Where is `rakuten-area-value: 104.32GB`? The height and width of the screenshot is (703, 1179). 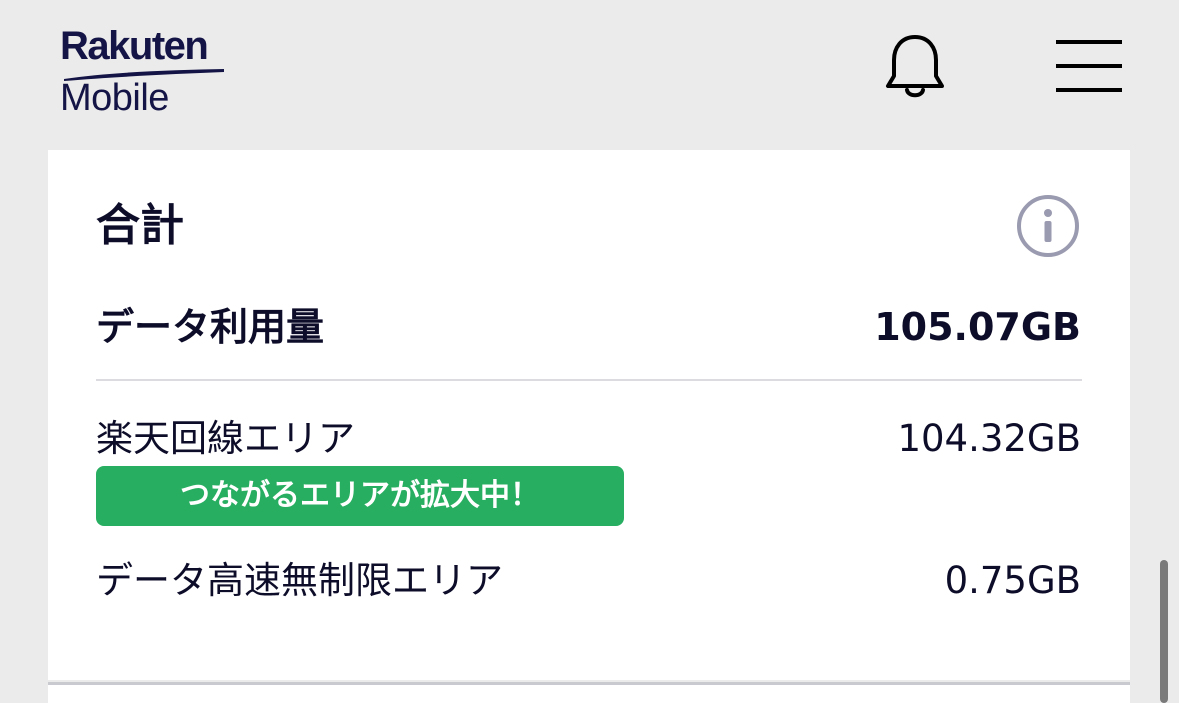
rakuten-area-value: 104.32GB is located at coordinates (989, 438).